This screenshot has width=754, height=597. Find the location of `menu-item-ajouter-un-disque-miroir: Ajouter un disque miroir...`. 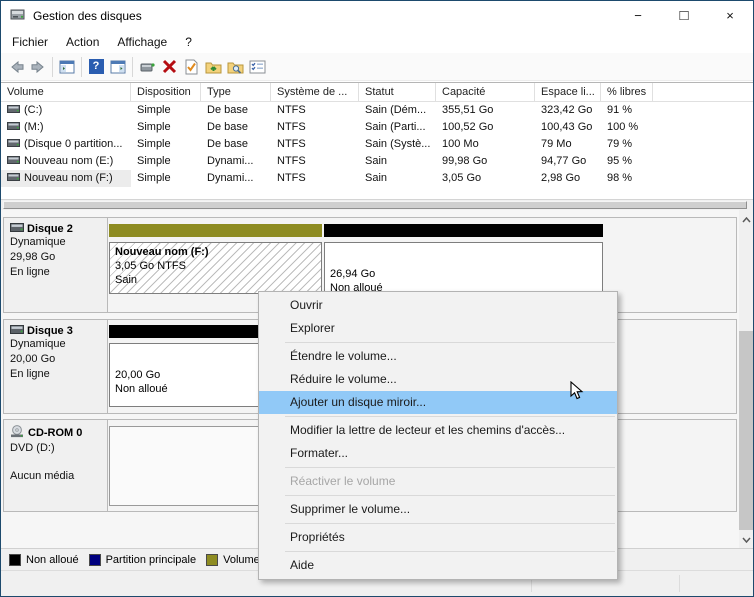

menu-item-ajouter-un-disque-miroir: Ajouter un disque miroir... is located at coordinates (438, 402).